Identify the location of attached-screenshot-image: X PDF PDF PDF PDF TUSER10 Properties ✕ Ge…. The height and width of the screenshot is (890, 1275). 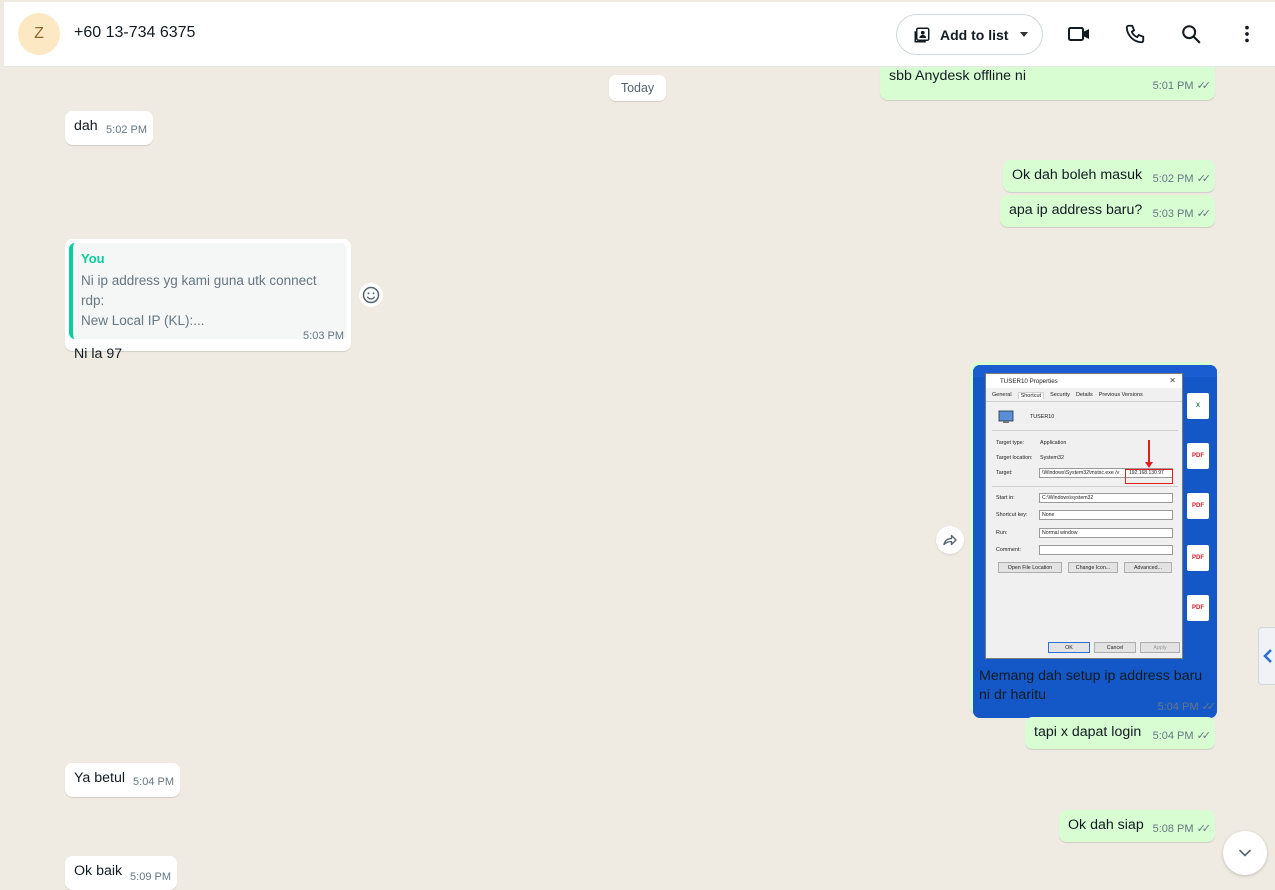
(1095, 541).